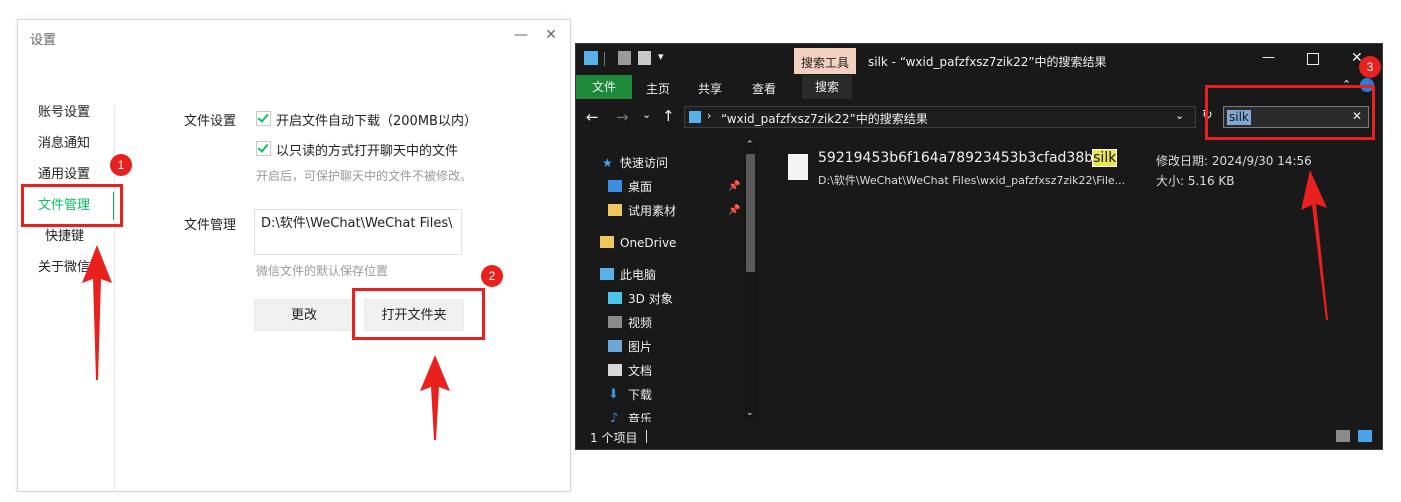 This screenshot has height=502, width=1401. I want to click on nav-scrollbar: ⌃ ⌄, so click(750, 281).